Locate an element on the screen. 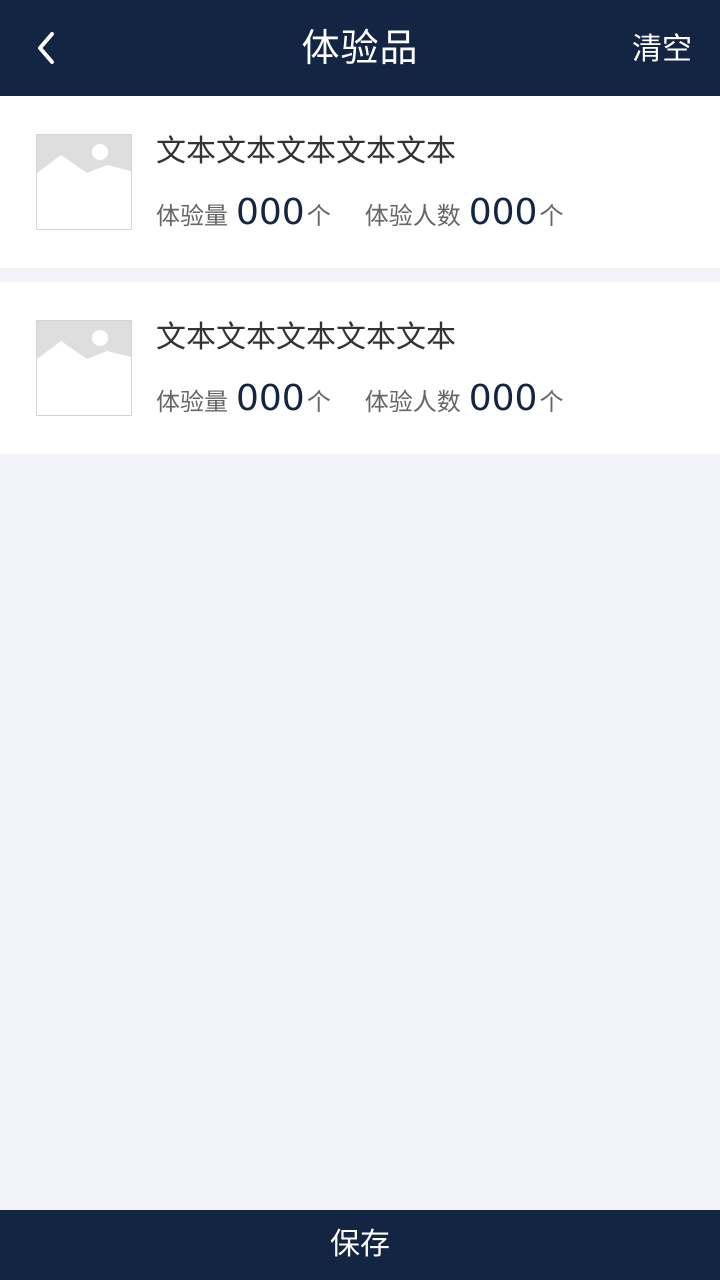 Image resolution: width=720 pixels, height=1280 pixels. header-bar: 体验品 清空 is located at coordinates (360, 48).